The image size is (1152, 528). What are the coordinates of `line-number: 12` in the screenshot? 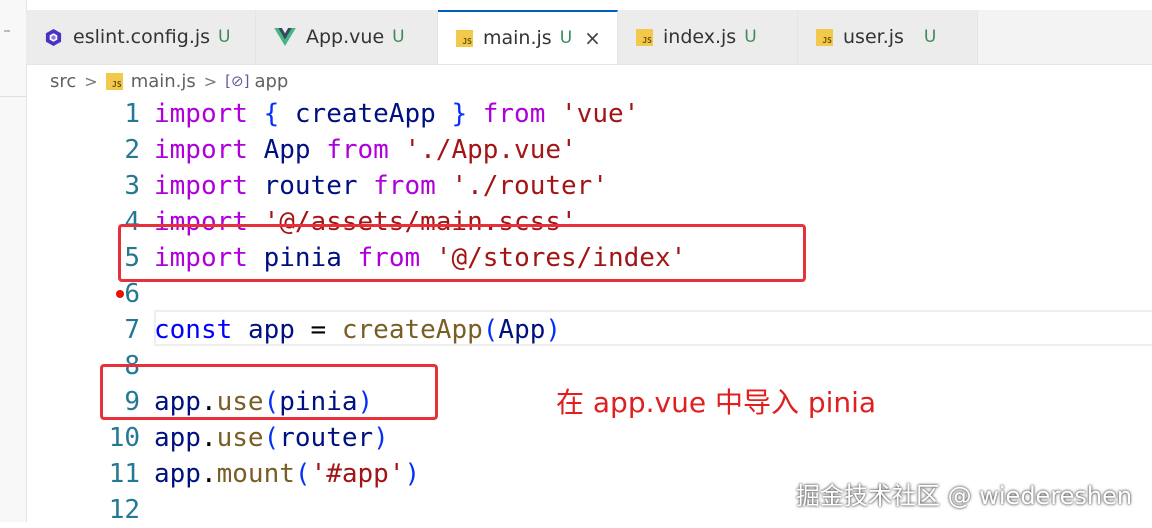 It's located at (124, 510).